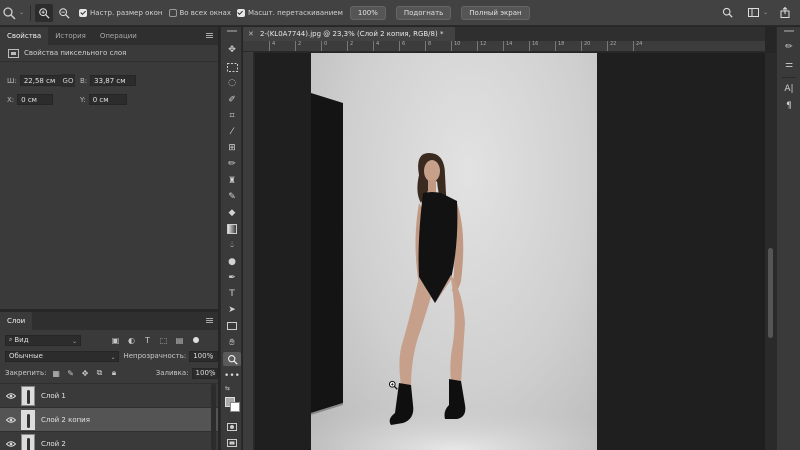 Image resolution: width=800 pixels, height=450 pixels. I want to click on height-field: 33,87 см, so click(113, 80).